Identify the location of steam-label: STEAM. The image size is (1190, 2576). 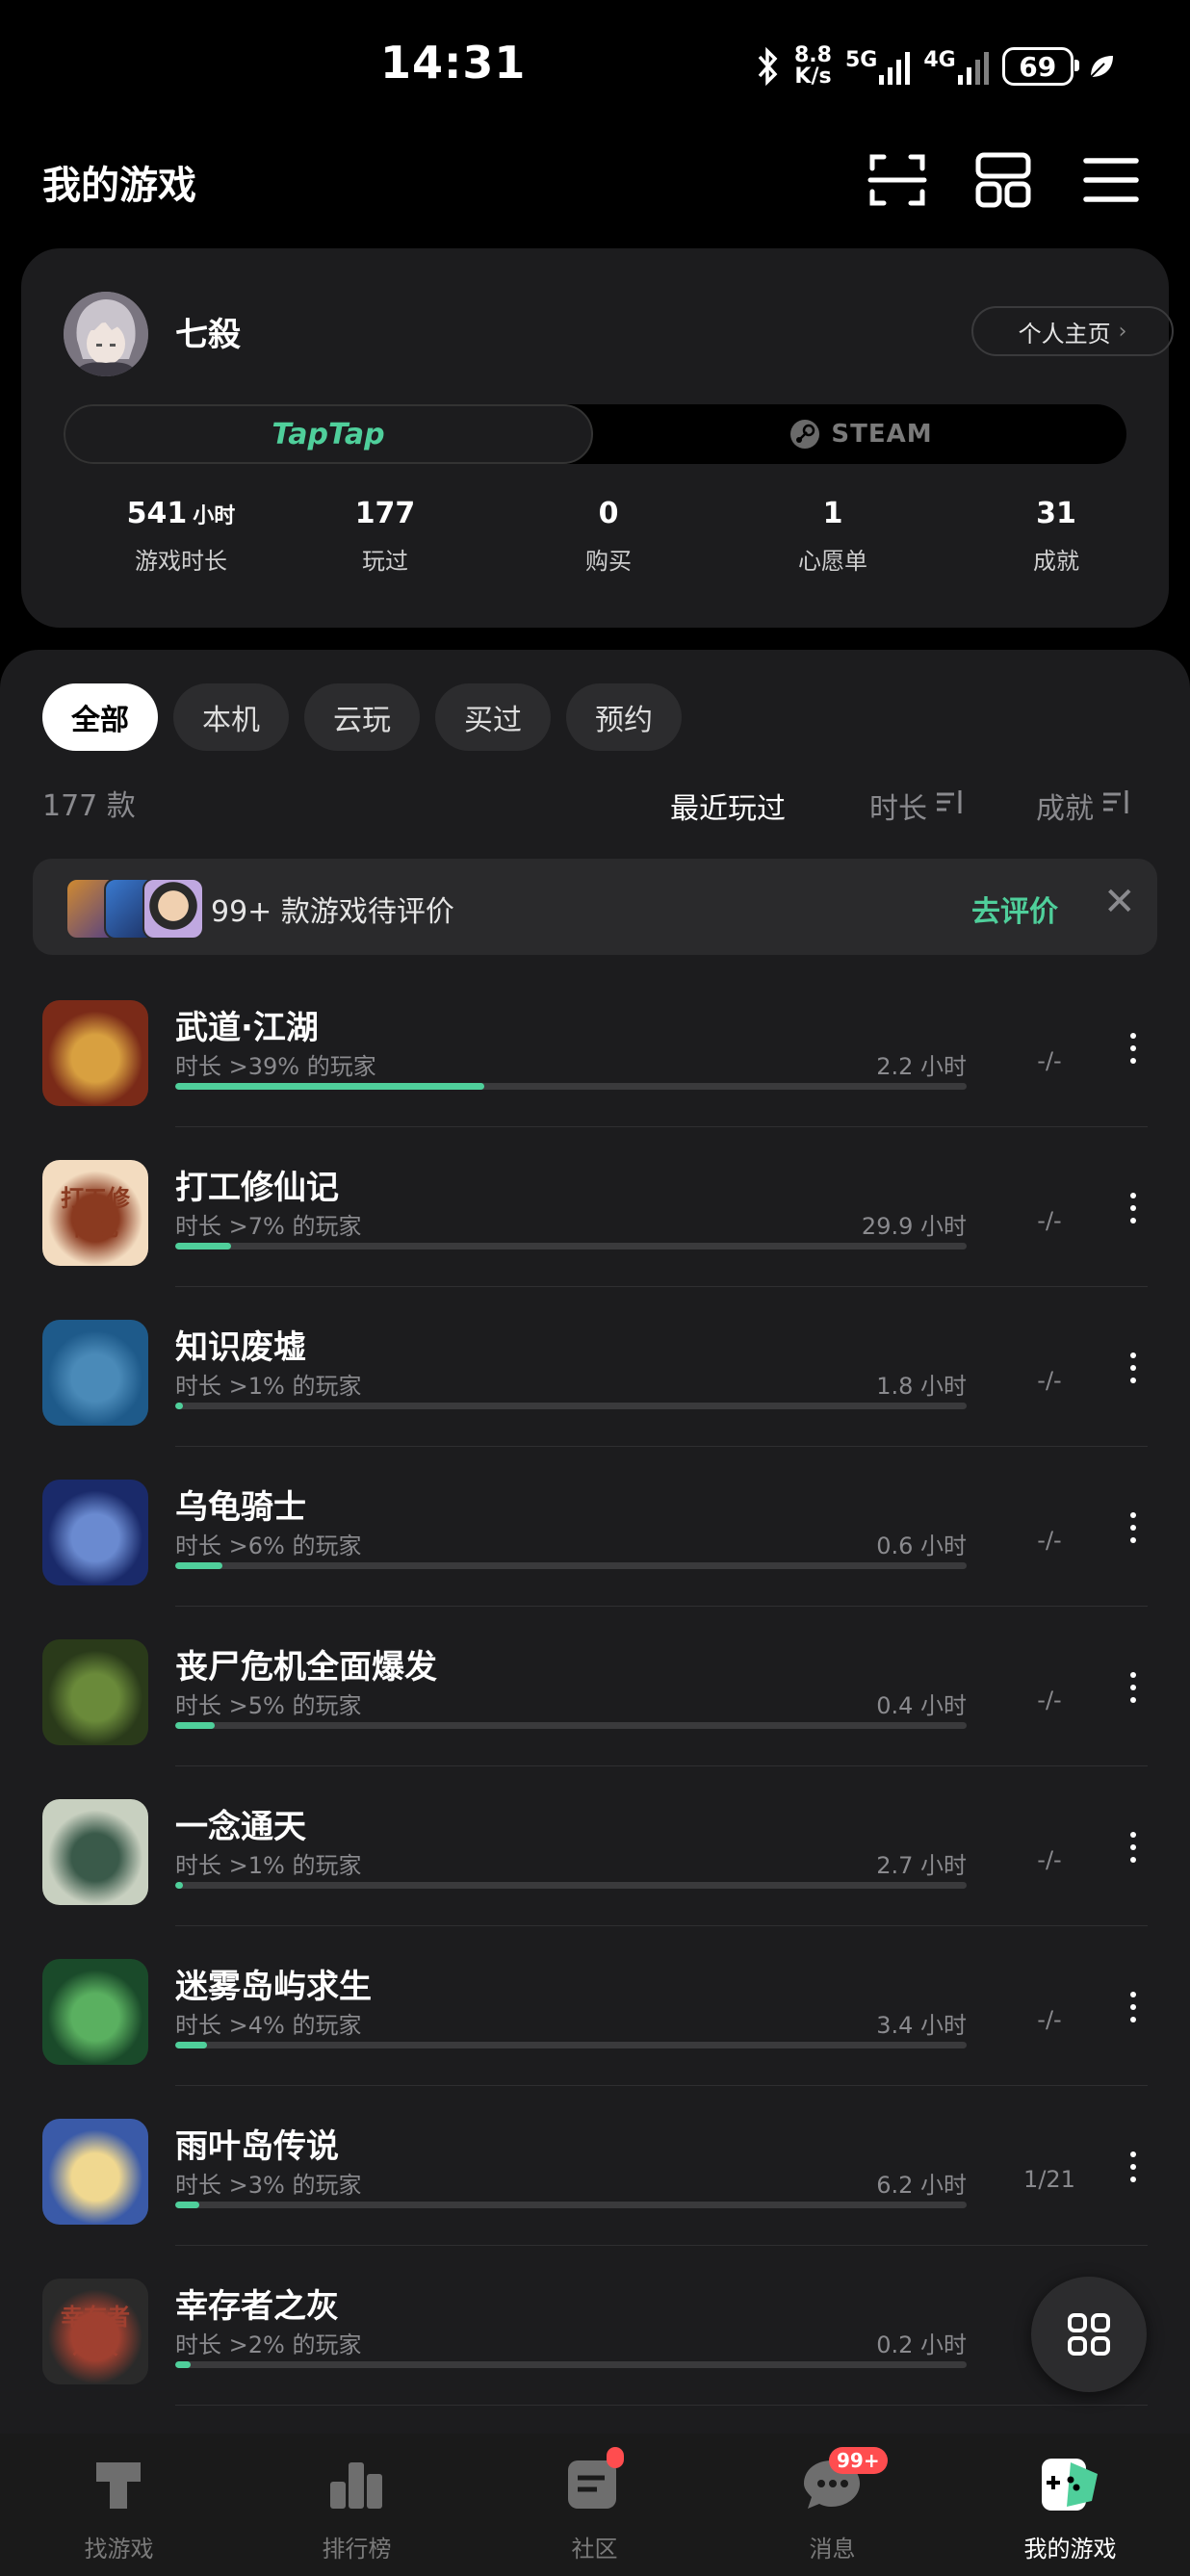
(882, 434).